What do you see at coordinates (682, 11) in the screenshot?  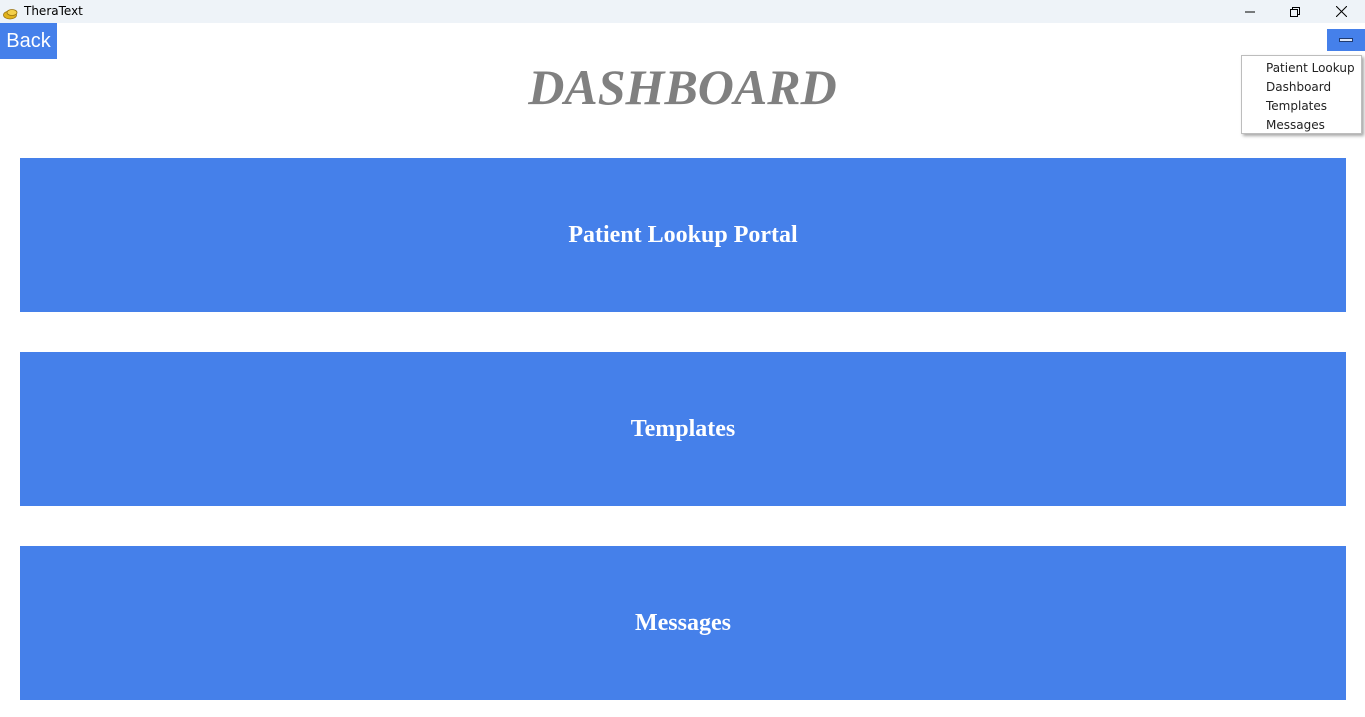 I see `window-titlebar: TheraText` at bounding box center [682, 11].